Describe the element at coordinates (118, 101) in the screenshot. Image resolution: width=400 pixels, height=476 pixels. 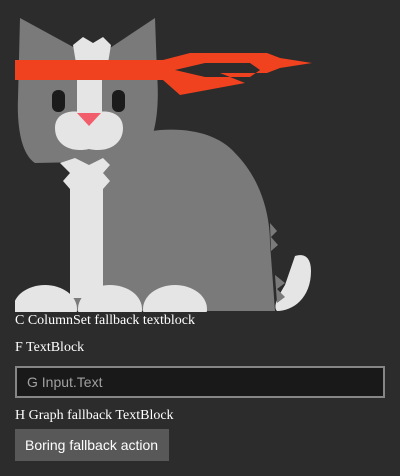
I see `cat-right-eye` at that location.